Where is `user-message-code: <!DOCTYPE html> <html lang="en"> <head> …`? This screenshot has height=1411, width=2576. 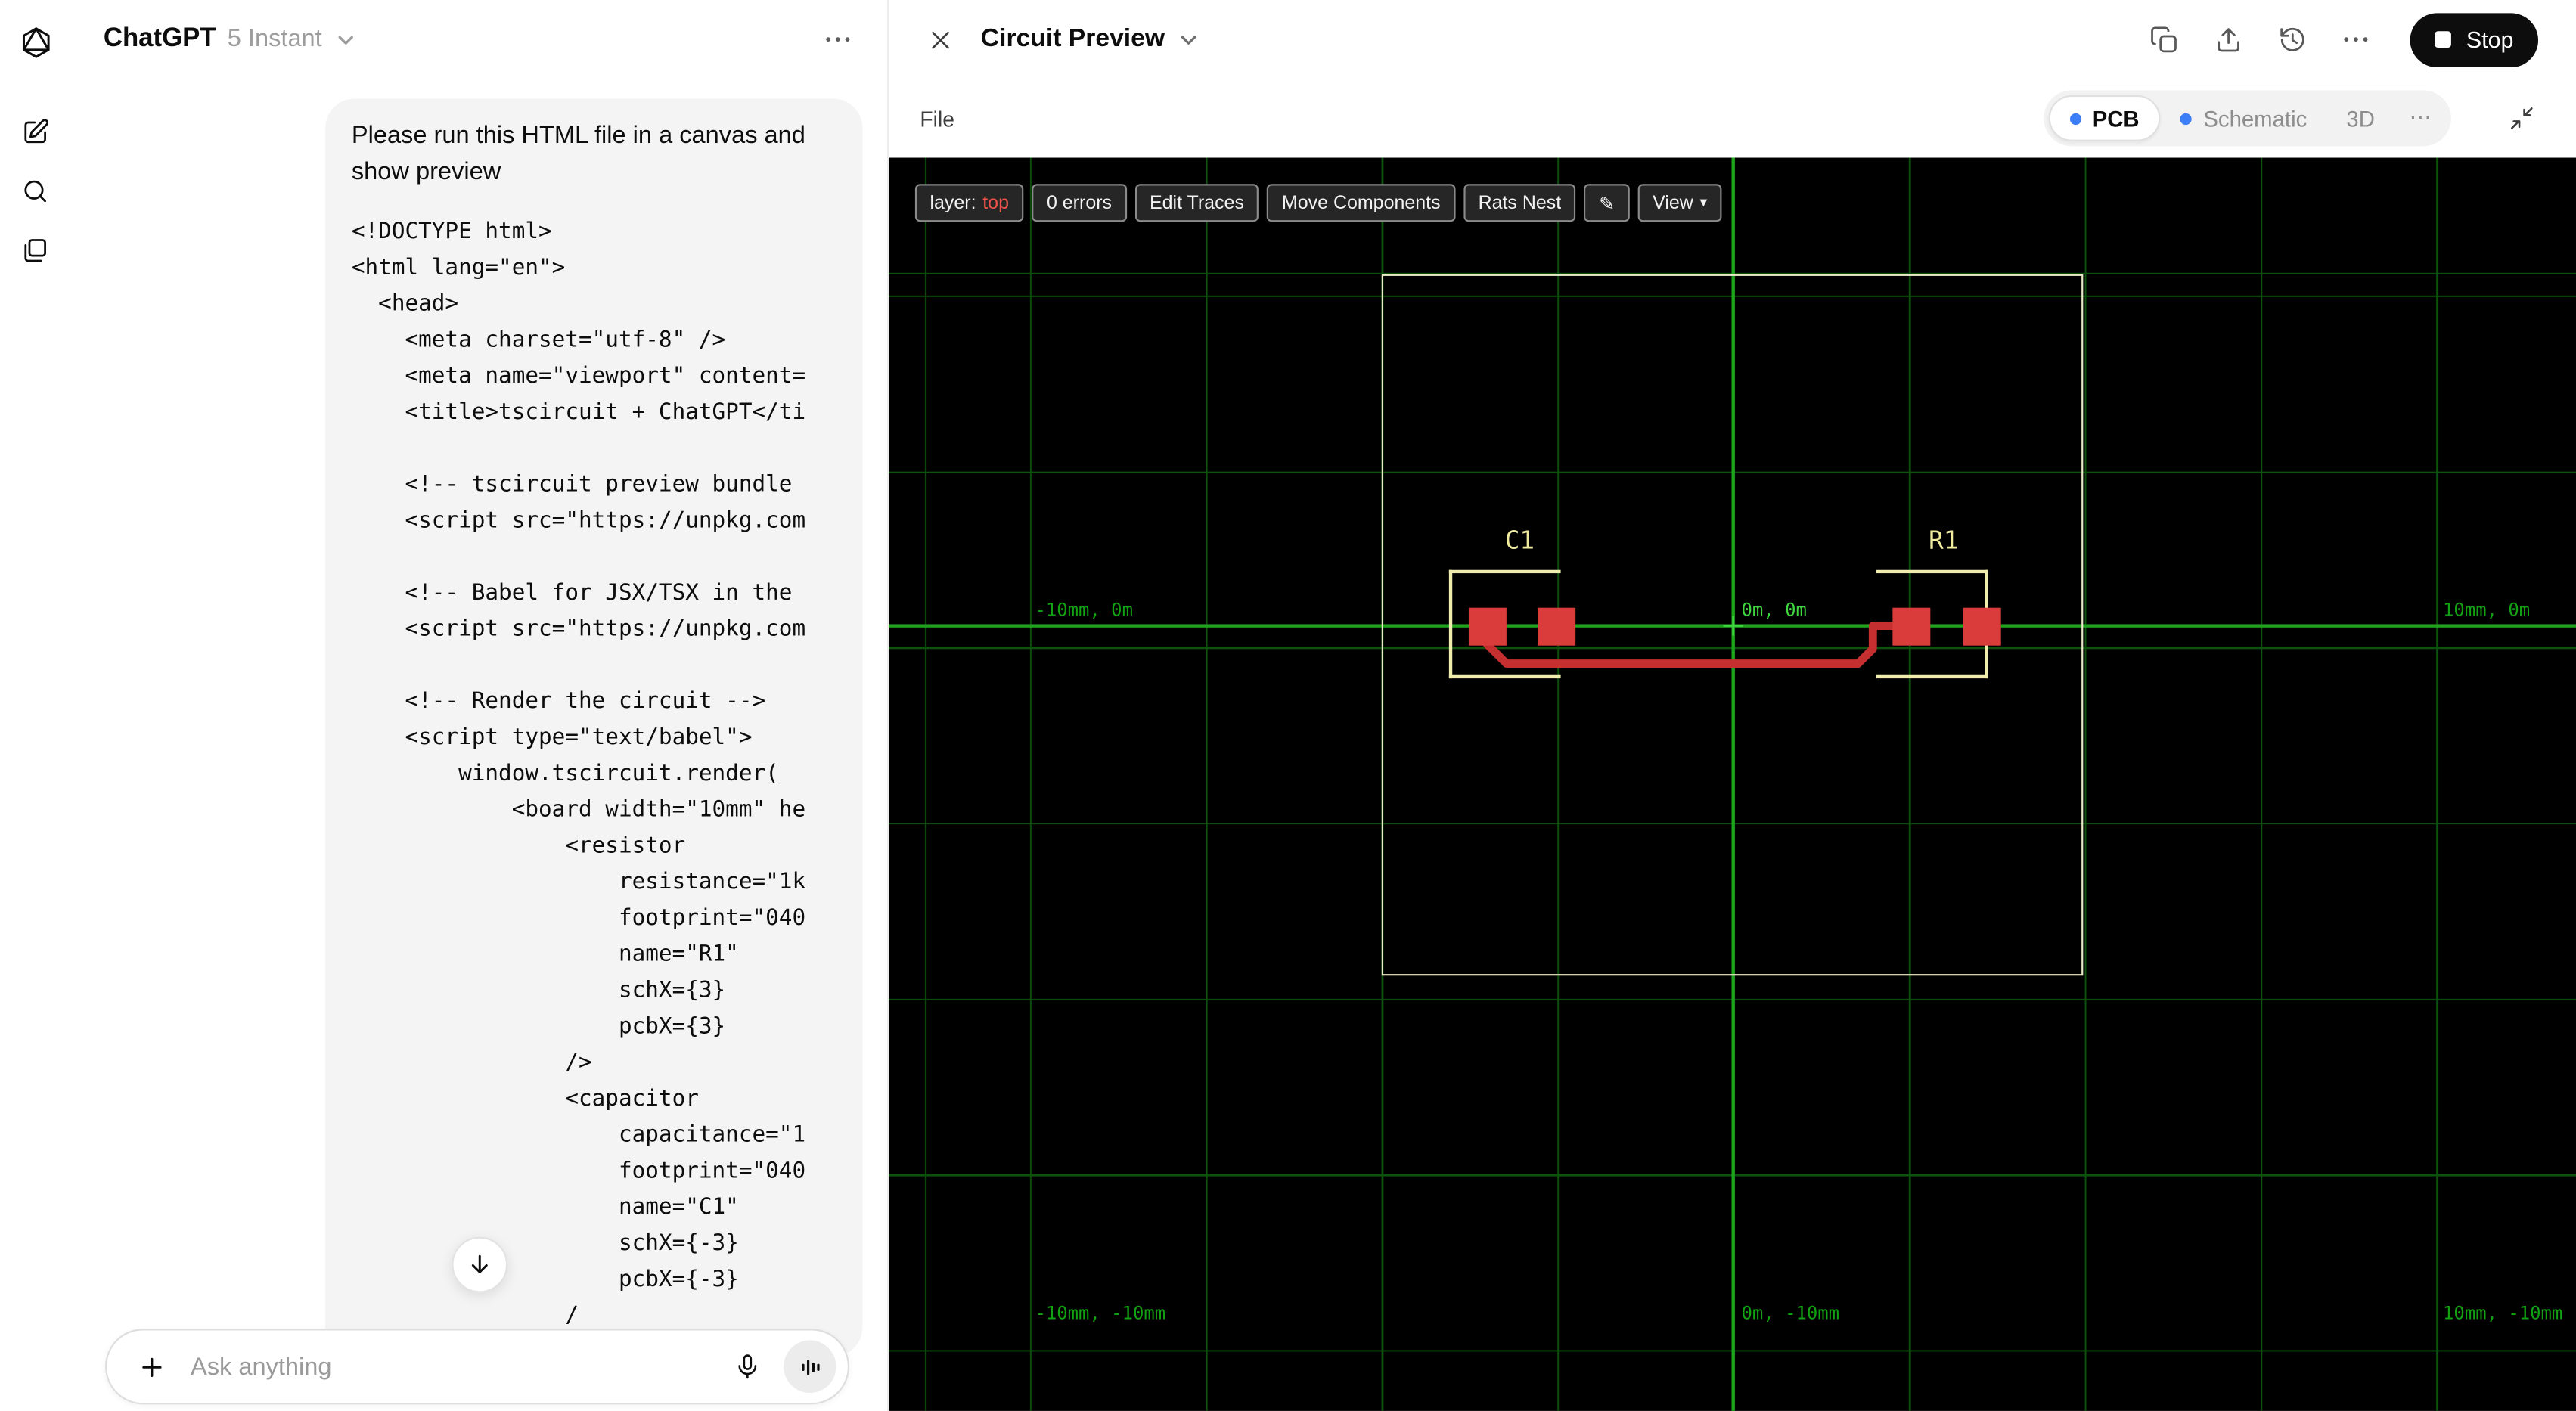
user-message-code: <!DOCTYPE html> <html lang="en"> <head> … is located at coordinates (578, 773).